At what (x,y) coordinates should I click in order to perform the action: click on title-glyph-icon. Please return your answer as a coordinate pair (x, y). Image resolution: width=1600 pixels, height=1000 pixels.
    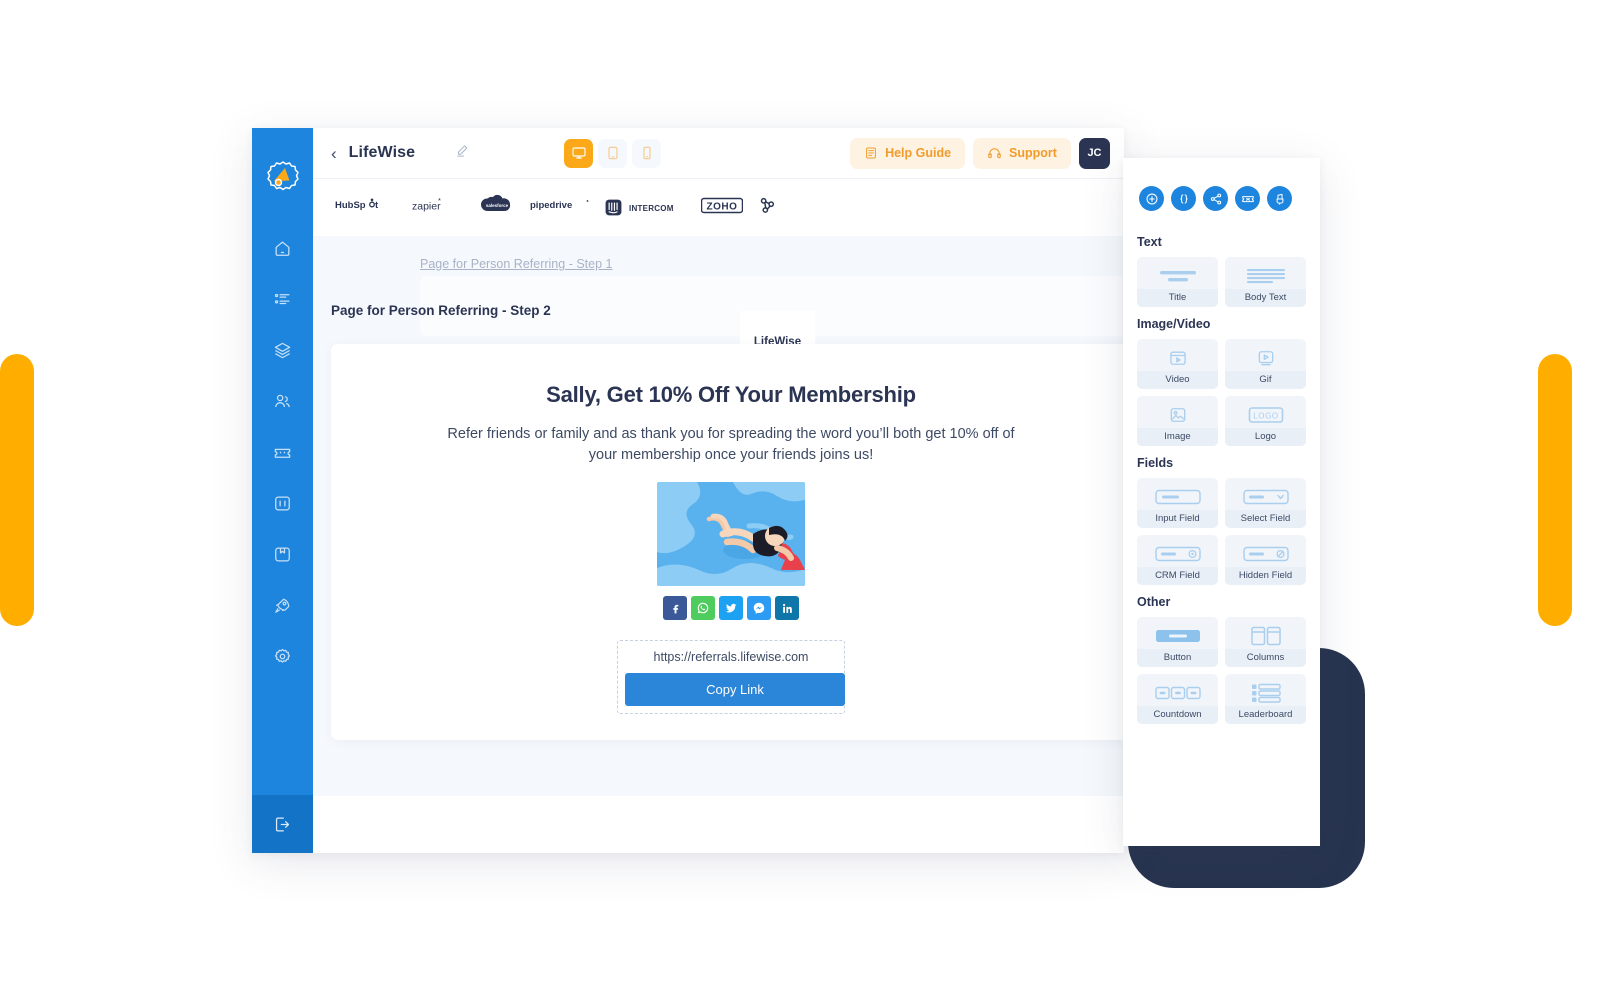
    Looking at the image, I should click on (1178, 276).